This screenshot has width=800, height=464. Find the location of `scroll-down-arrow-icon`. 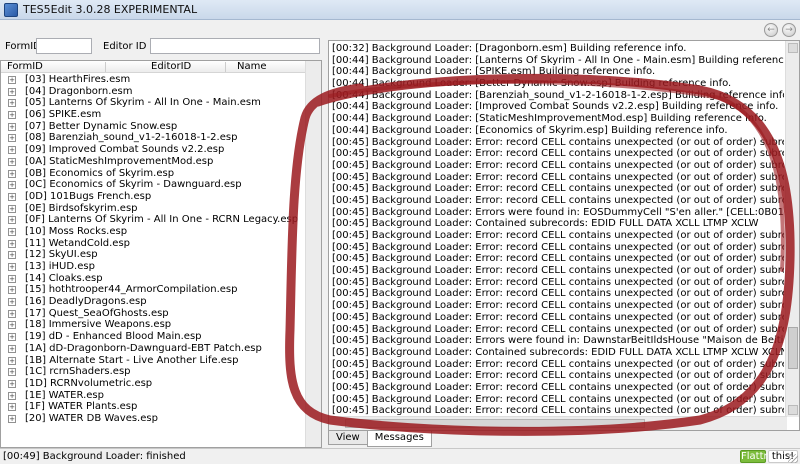

scroll-down-arrow-icon is located at coordinates (793, 410).